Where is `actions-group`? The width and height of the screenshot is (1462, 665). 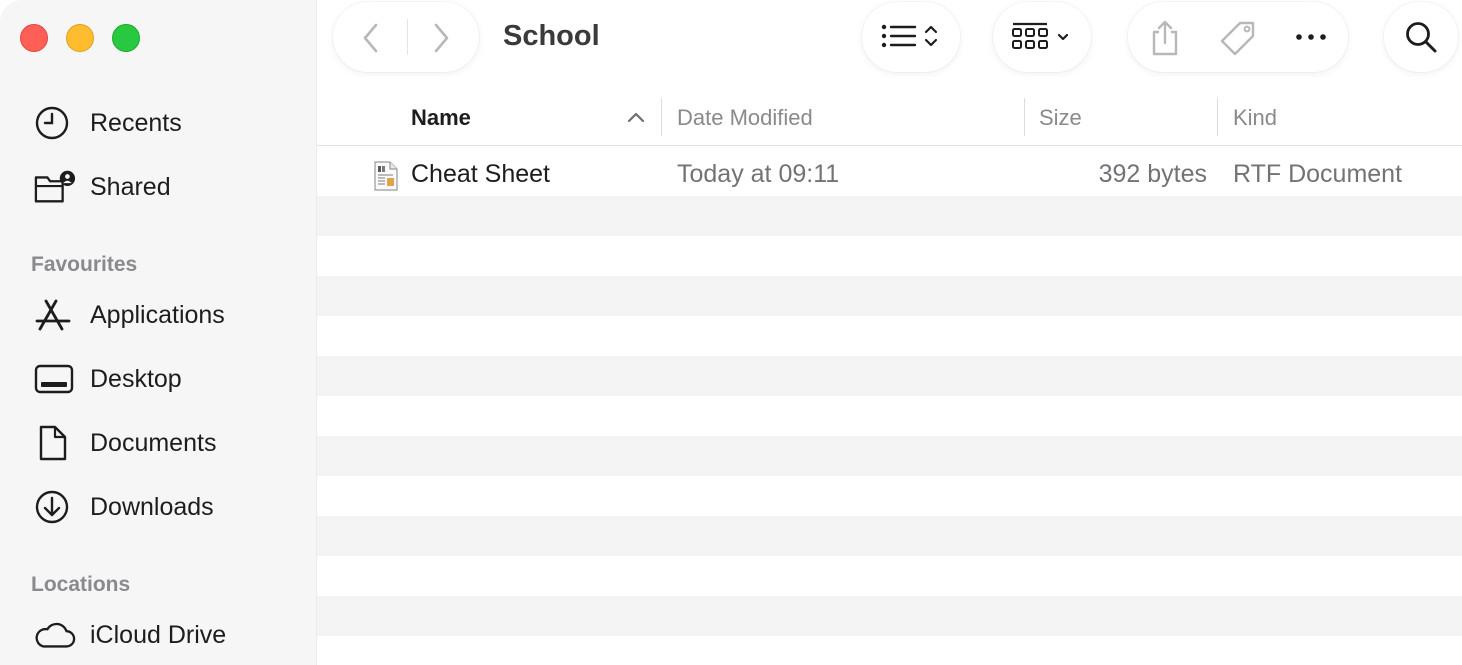
actions-group is located at coordinates (1238, 37).